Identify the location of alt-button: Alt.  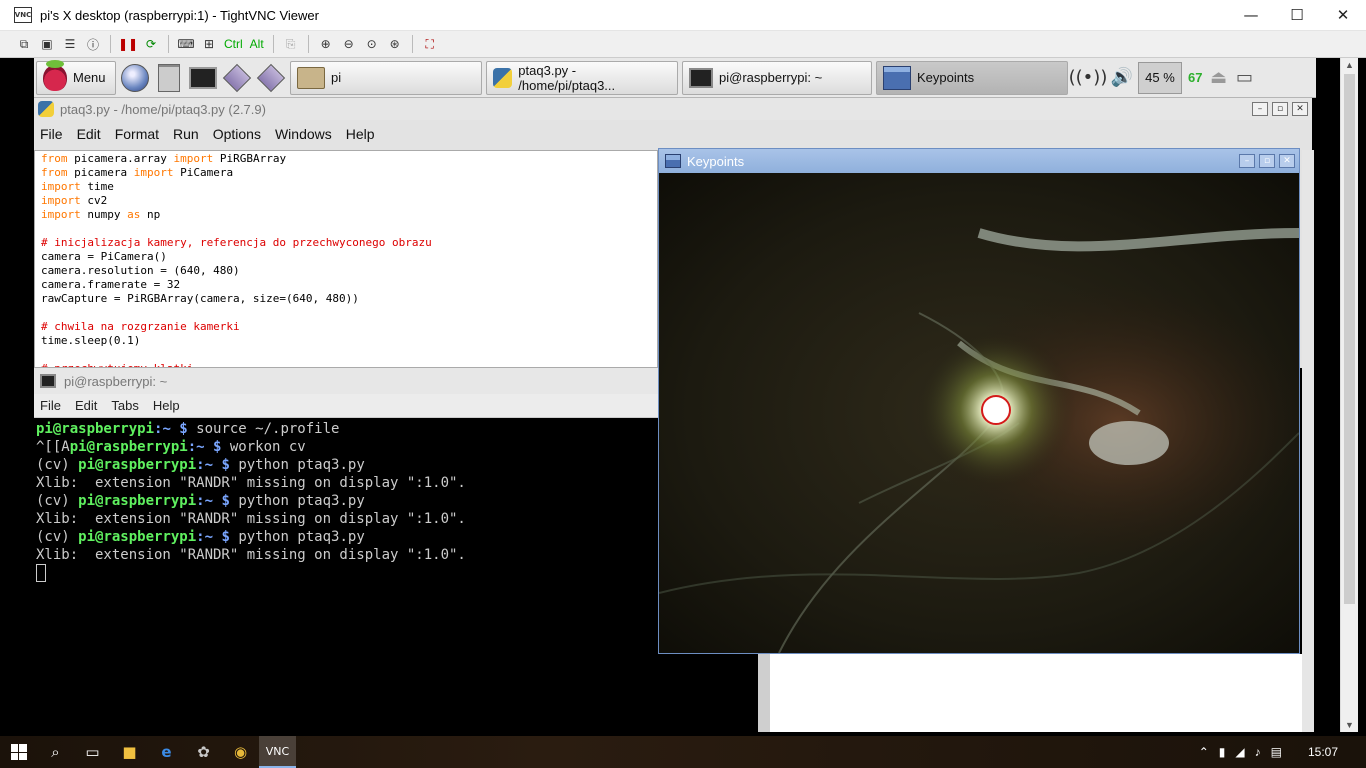
(257, 44).